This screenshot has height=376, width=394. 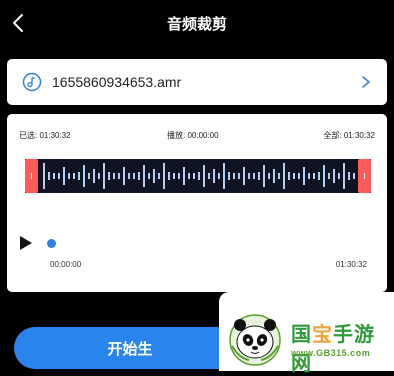 What do you see at coordinates (366, 82) in the screenshot?
I see `chevron-right-icon` at bounding box center [366, 82].